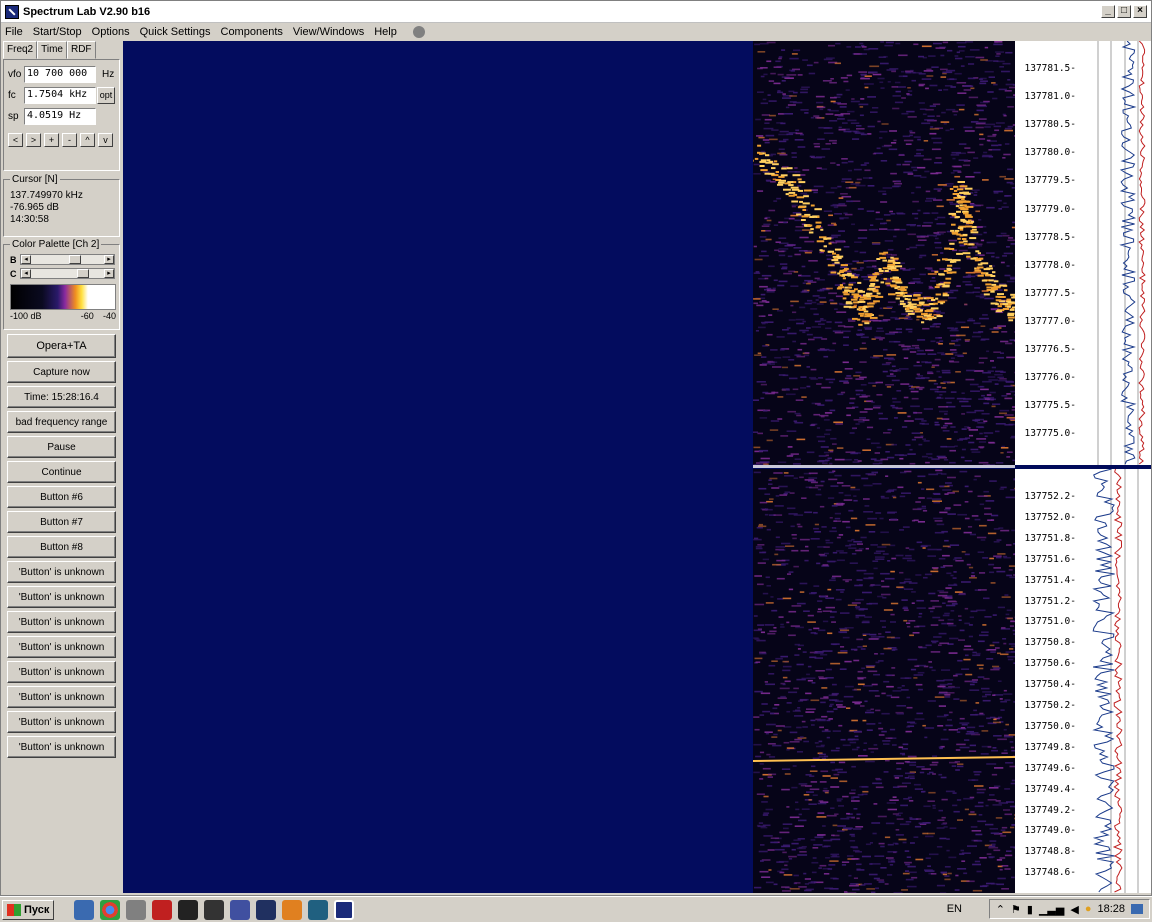 This screenshot has height=922, width=1152. Describe the element at coordinates (344, 909) in the screenshot. I see `spectrum-lab-task-icon` at that location.